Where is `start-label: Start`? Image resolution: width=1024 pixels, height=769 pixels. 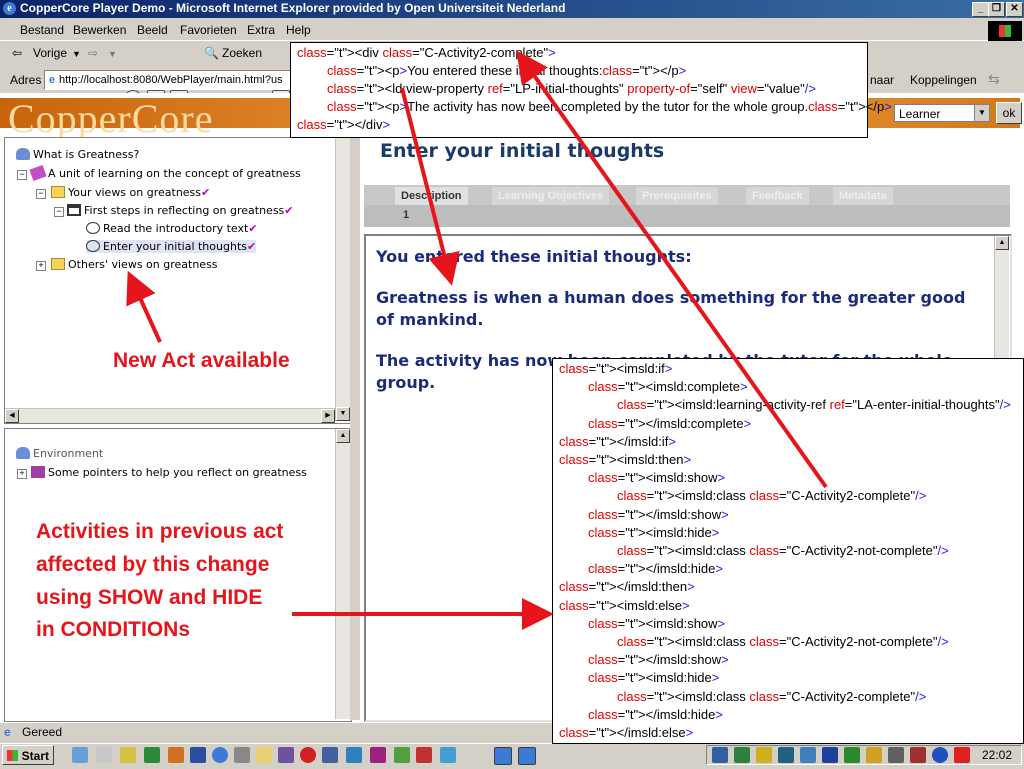
start-label: Start is located at coordinates (35, 756).